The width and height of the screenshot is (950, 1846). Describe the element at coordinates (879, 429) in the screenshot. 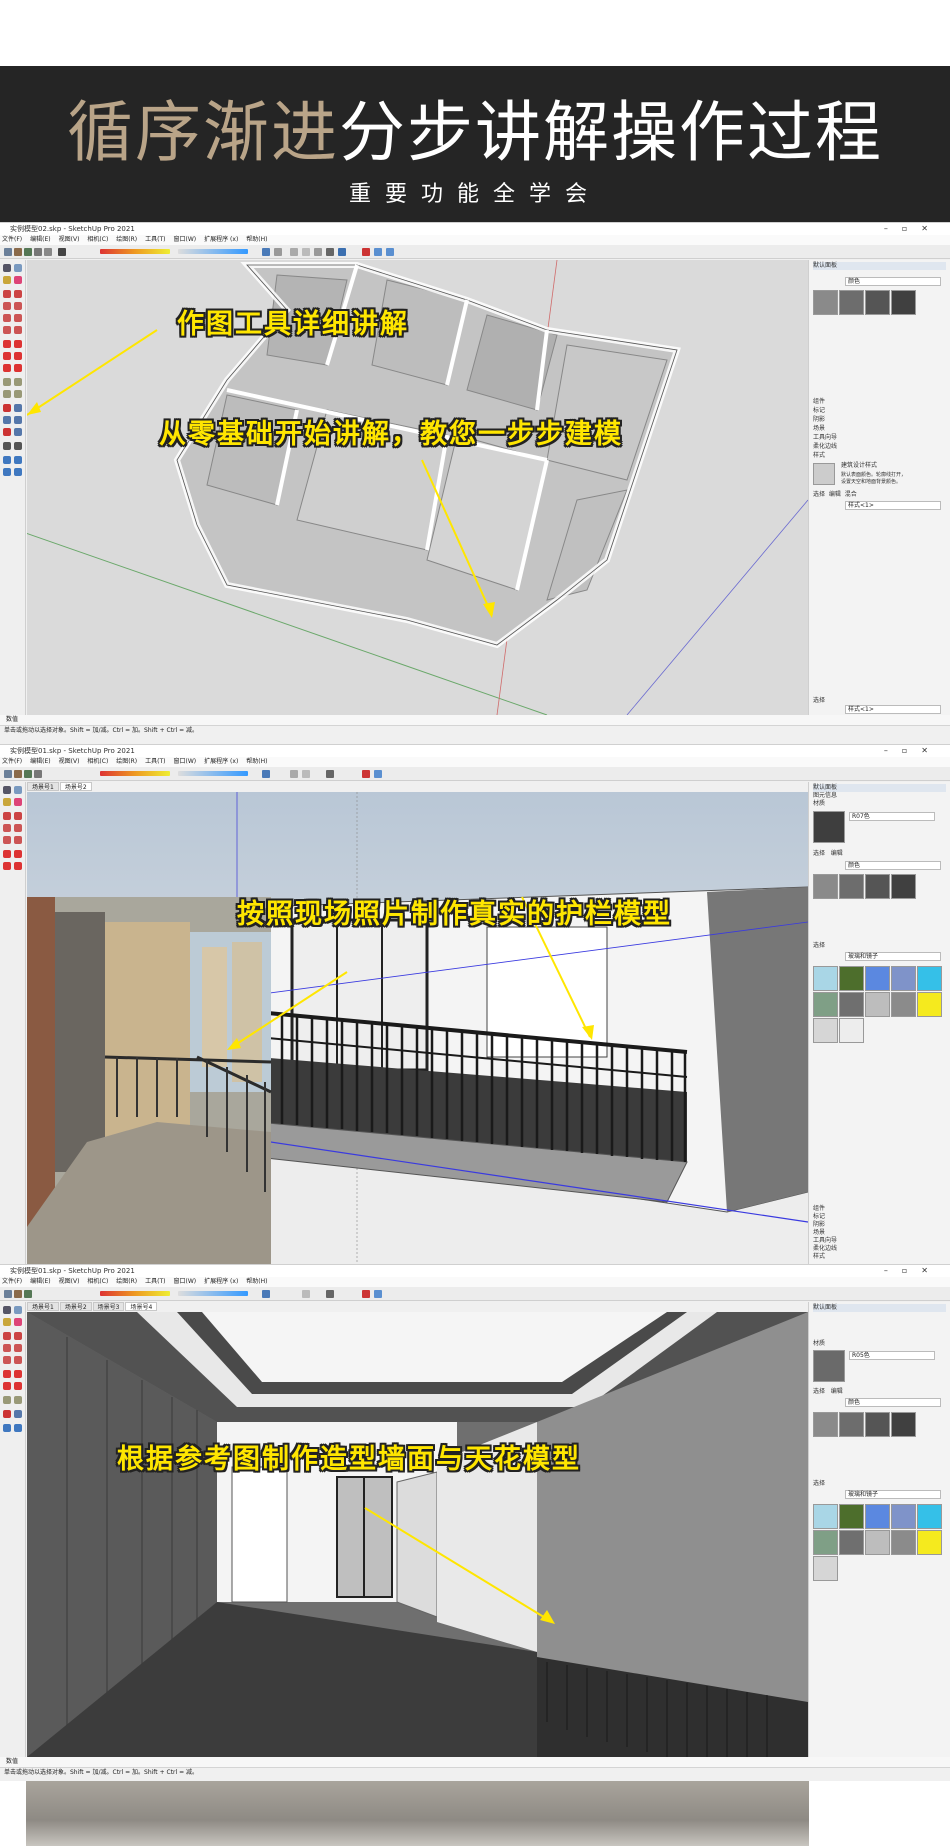

I see `section-scenes: 场景` at that location.